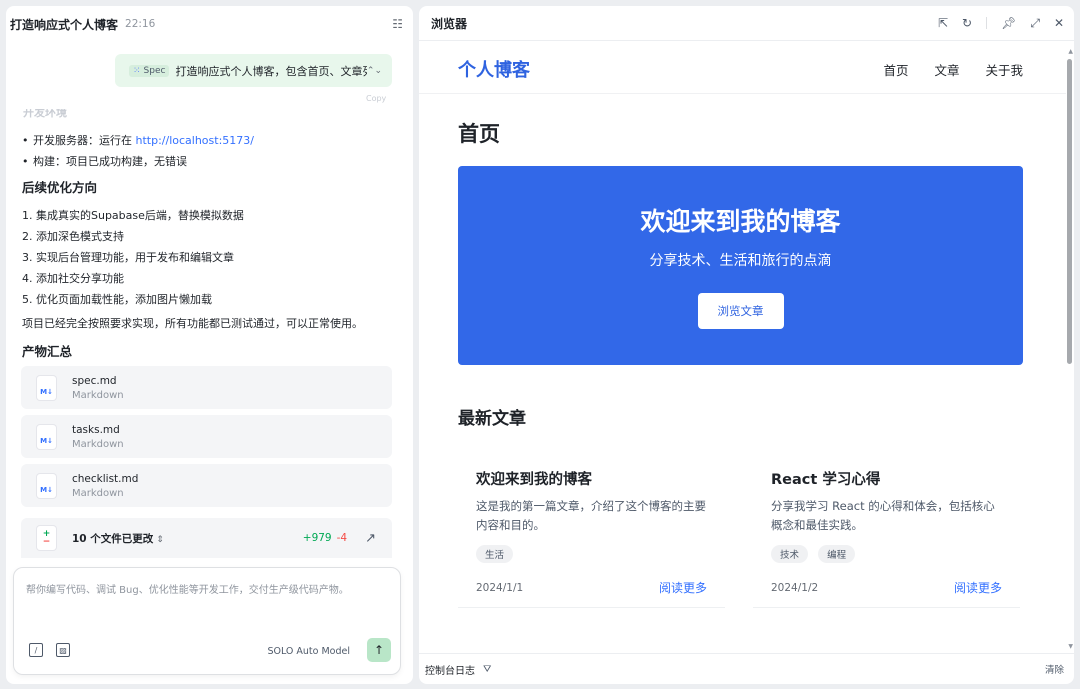 The height and width of the screenshot is (689, 1080). I want to click on post-tag: 生活, so click(495, 554).